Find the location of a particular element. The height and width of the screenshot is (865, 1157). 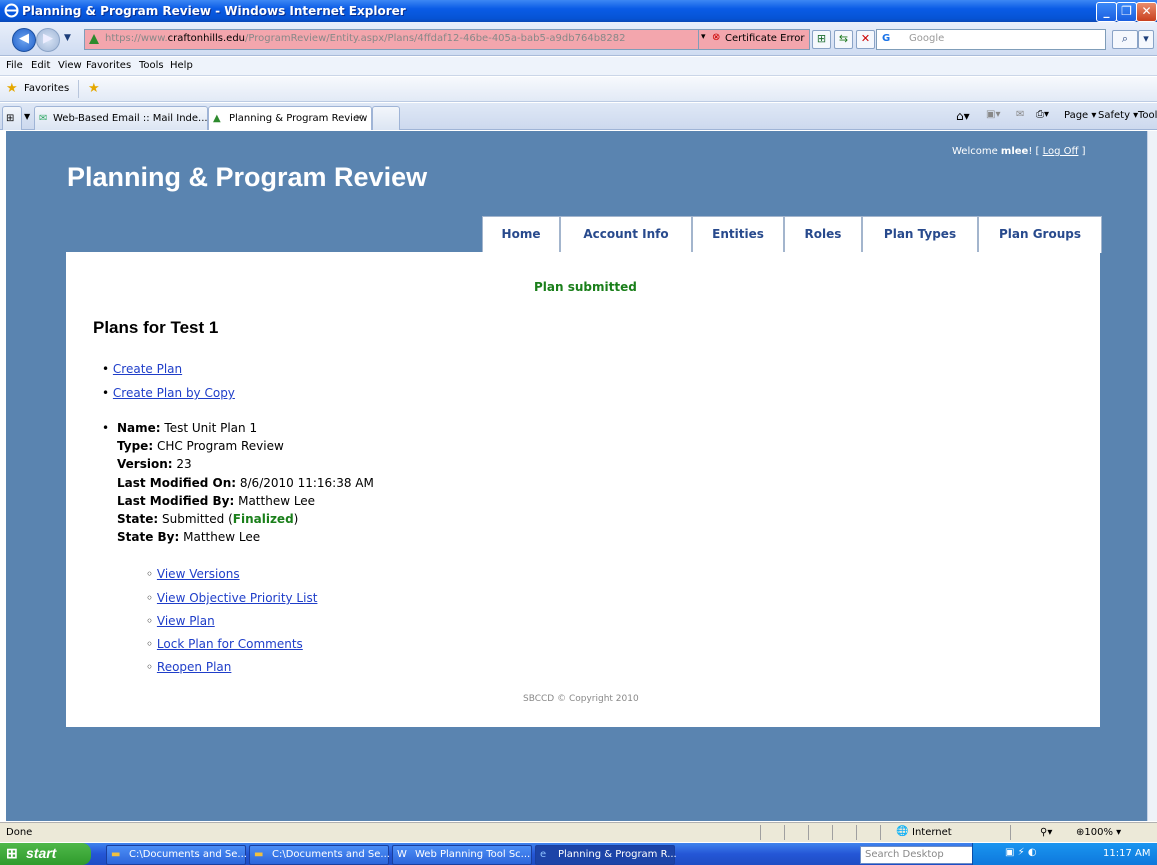

site-title: Planning & Program Review is located at coordinates (247, 177).